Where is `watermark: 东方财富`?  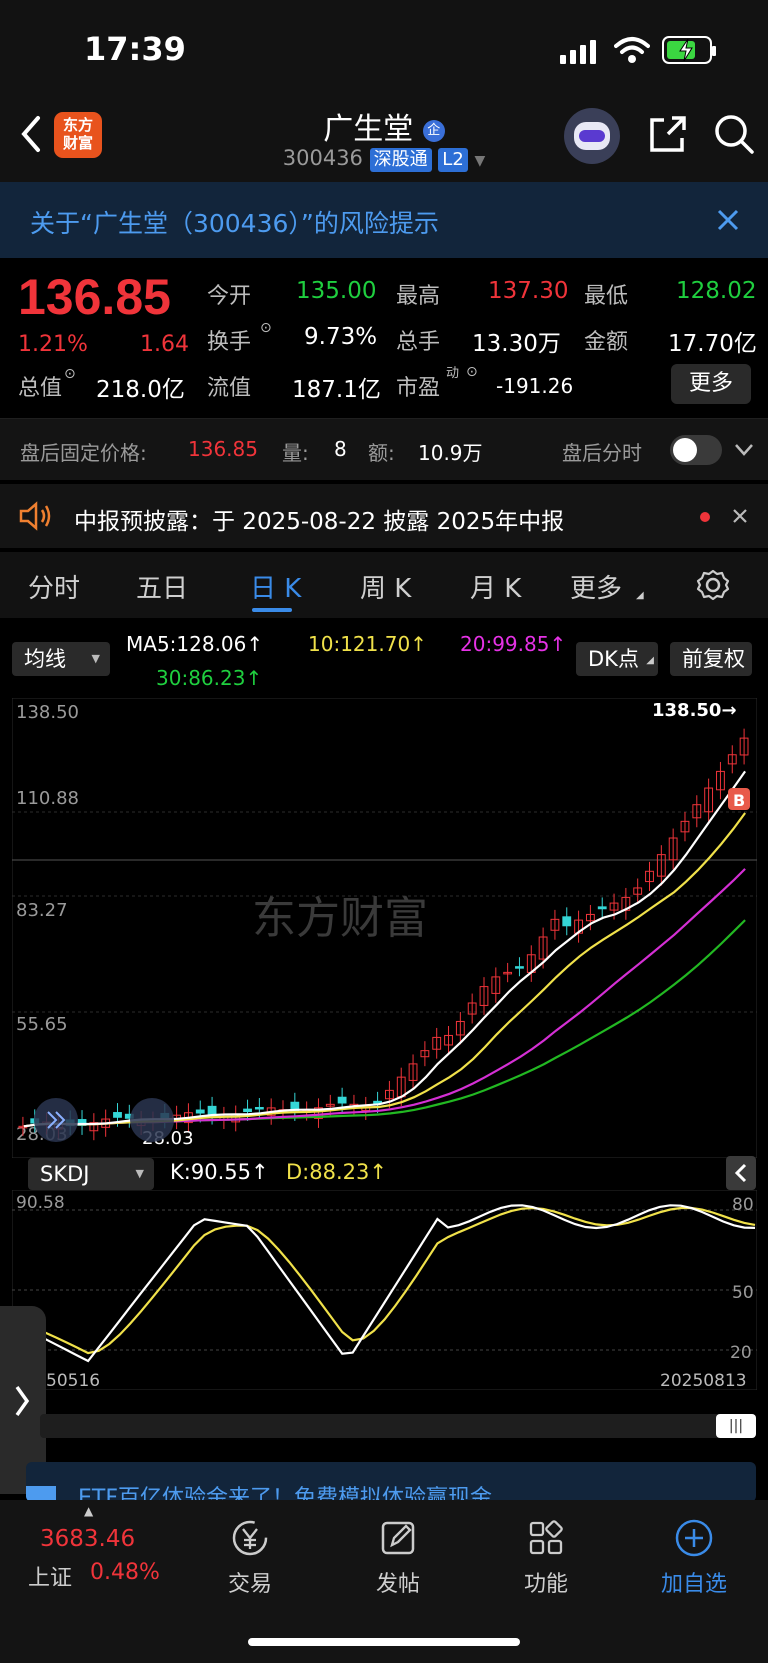 watermark: 东方财富 is located at coordinates (340, 918).